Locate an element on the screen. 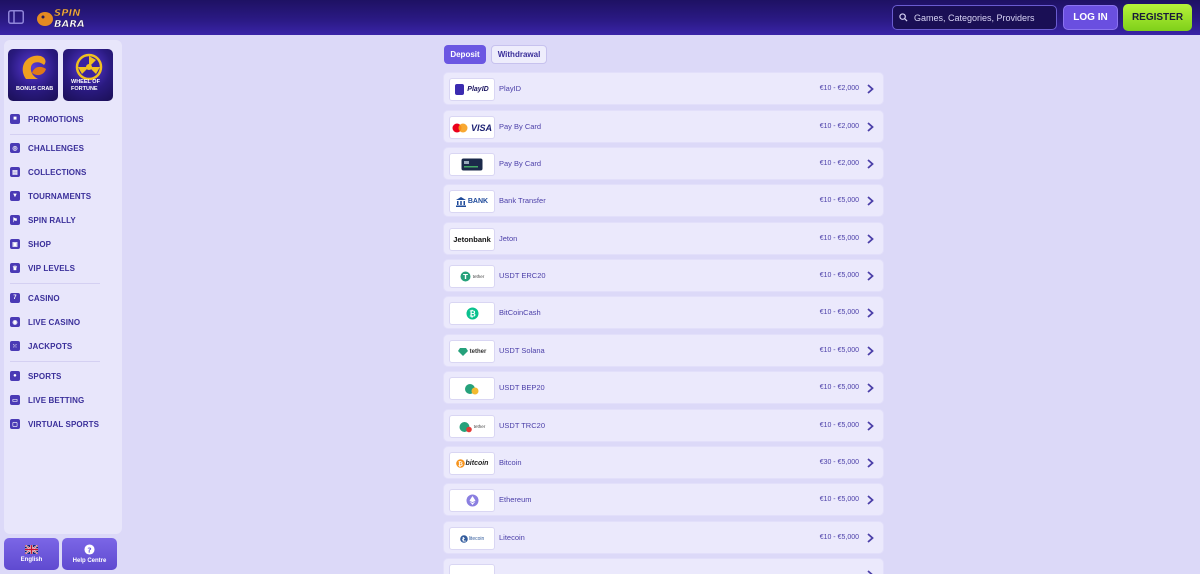 The image size is (1200, 574). payment-method-jeton: Jetonbank Jeton €10 - €5,000 is located at coordinates (663, 238).